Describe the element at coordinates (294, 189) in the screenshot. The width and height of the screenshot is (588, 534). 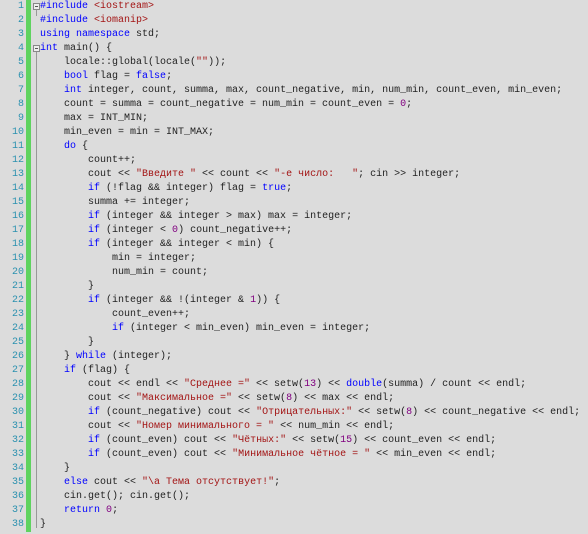
I see `code-line: 14 if (!flag && integer) flag = true;` at that location.